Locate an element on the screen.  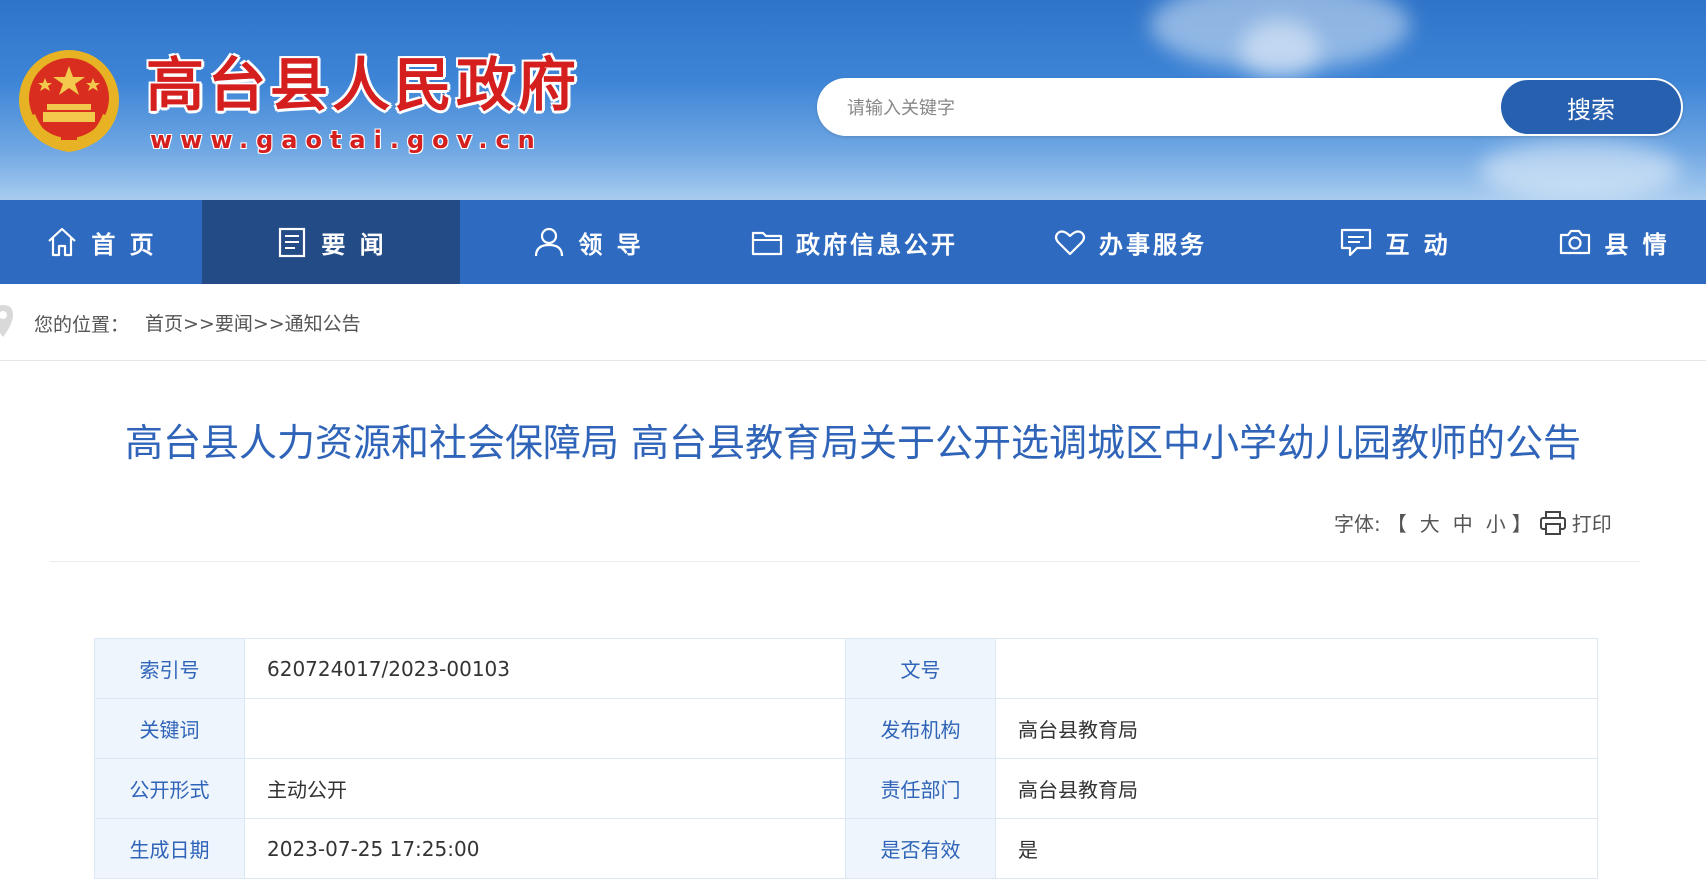
table-row: 索引号 620724017/2023-00103 文号 is located at coordinates (846, 668).